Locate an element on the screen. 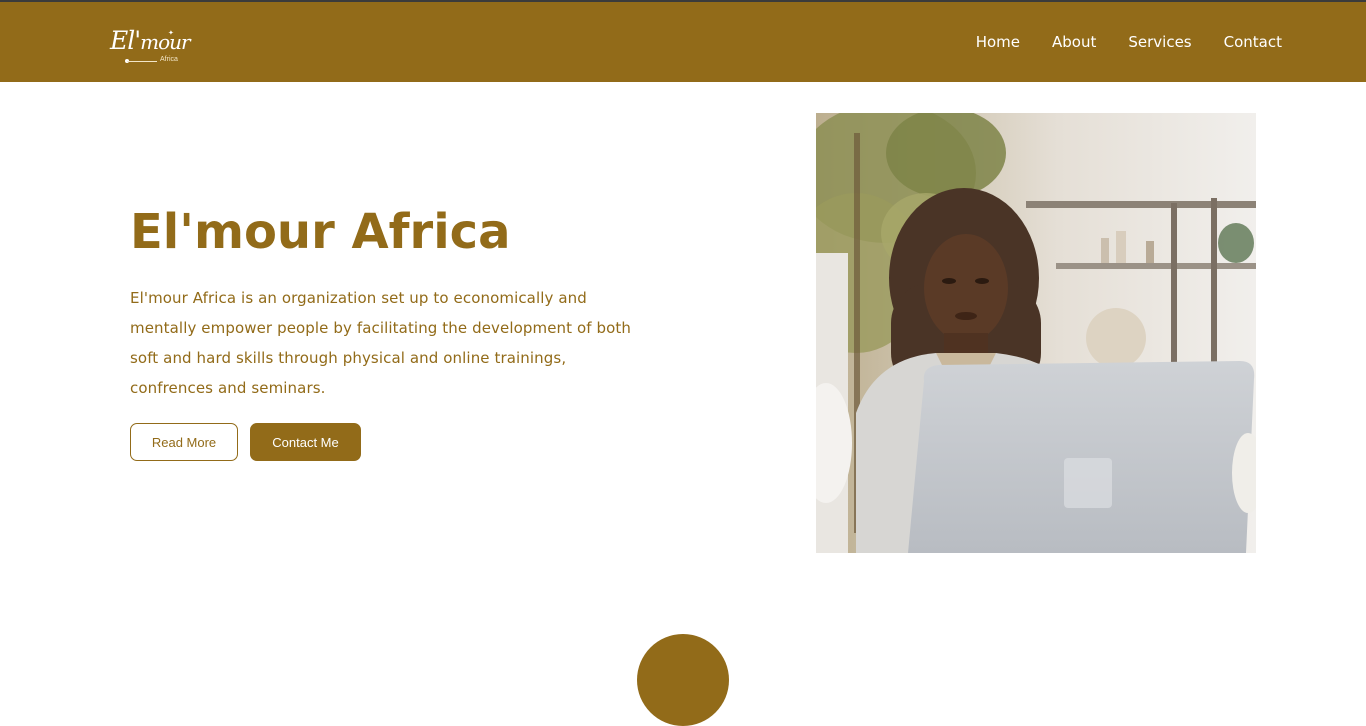  logo-subtitle: Africa is located at coordinates (169, 59).